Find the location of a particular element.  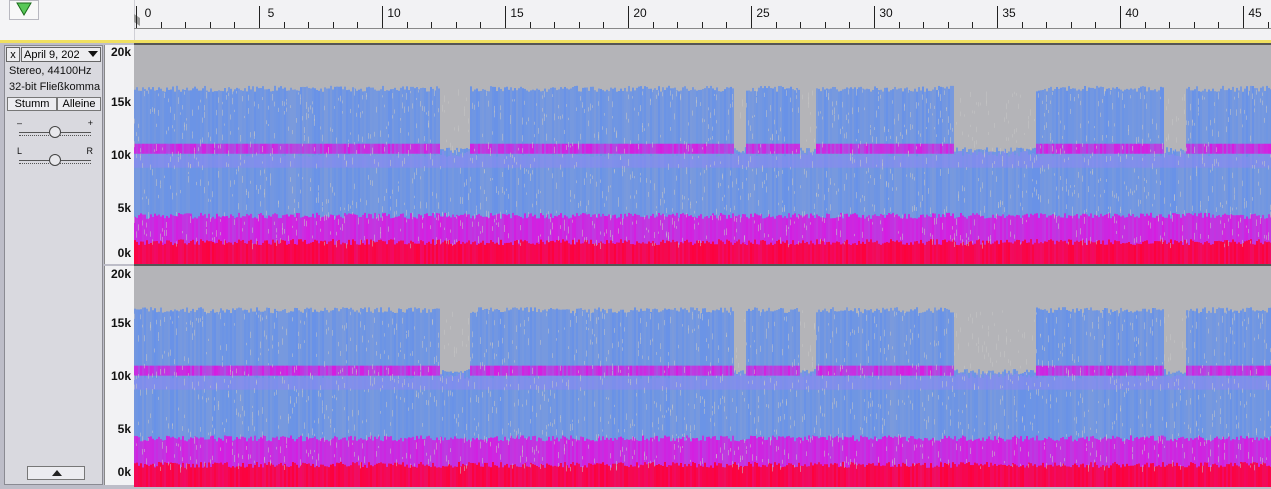

frequency-ruler-left: 20k 15k 10k 5k 0k is located at coordinates (119, 154).